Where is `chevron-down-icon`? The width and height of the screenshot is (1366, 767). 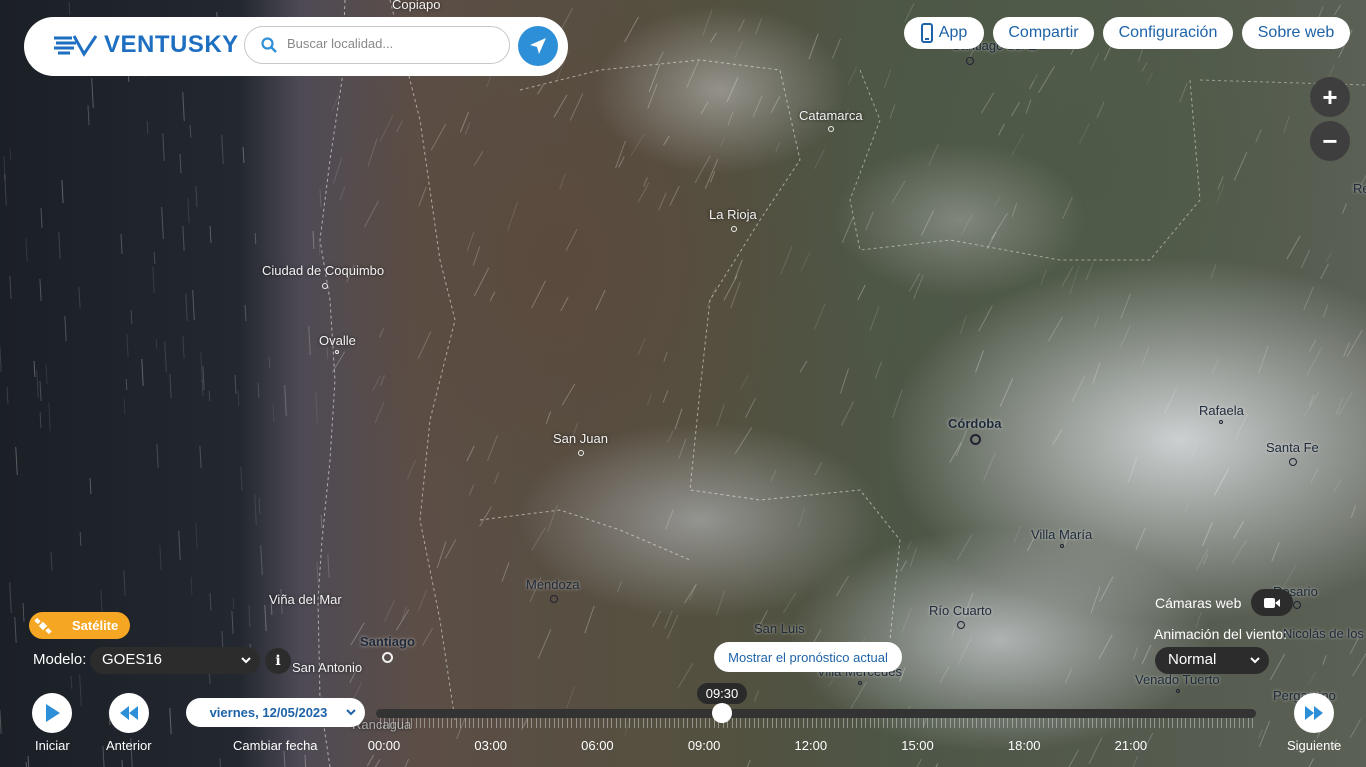 chevron-down-icon is located at coordinates (1255, 660).